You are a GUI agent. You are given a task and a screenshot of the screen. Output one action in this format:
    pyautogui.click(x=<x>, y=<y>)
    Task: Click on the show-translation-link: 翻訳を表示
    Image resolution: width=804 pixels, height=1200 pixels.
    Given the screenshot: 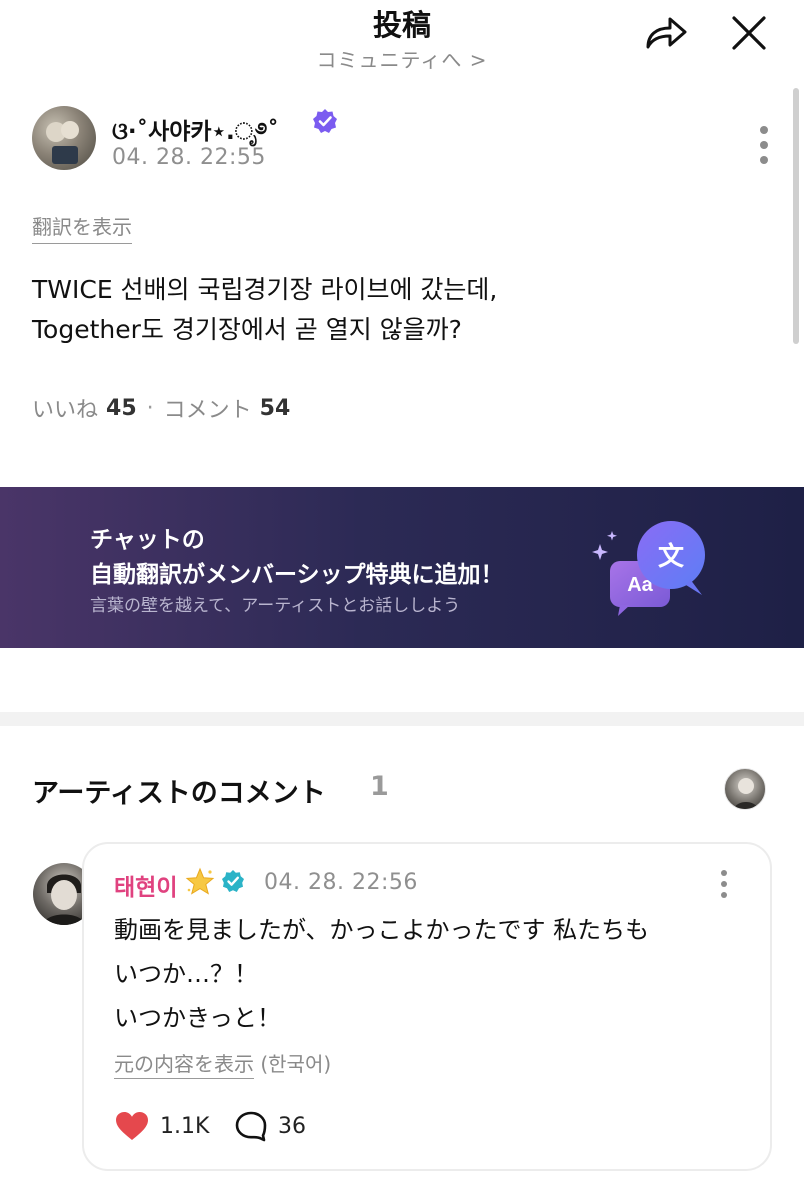 What is the action you would take?
    pyautogui.click(x=82, y=227)
    